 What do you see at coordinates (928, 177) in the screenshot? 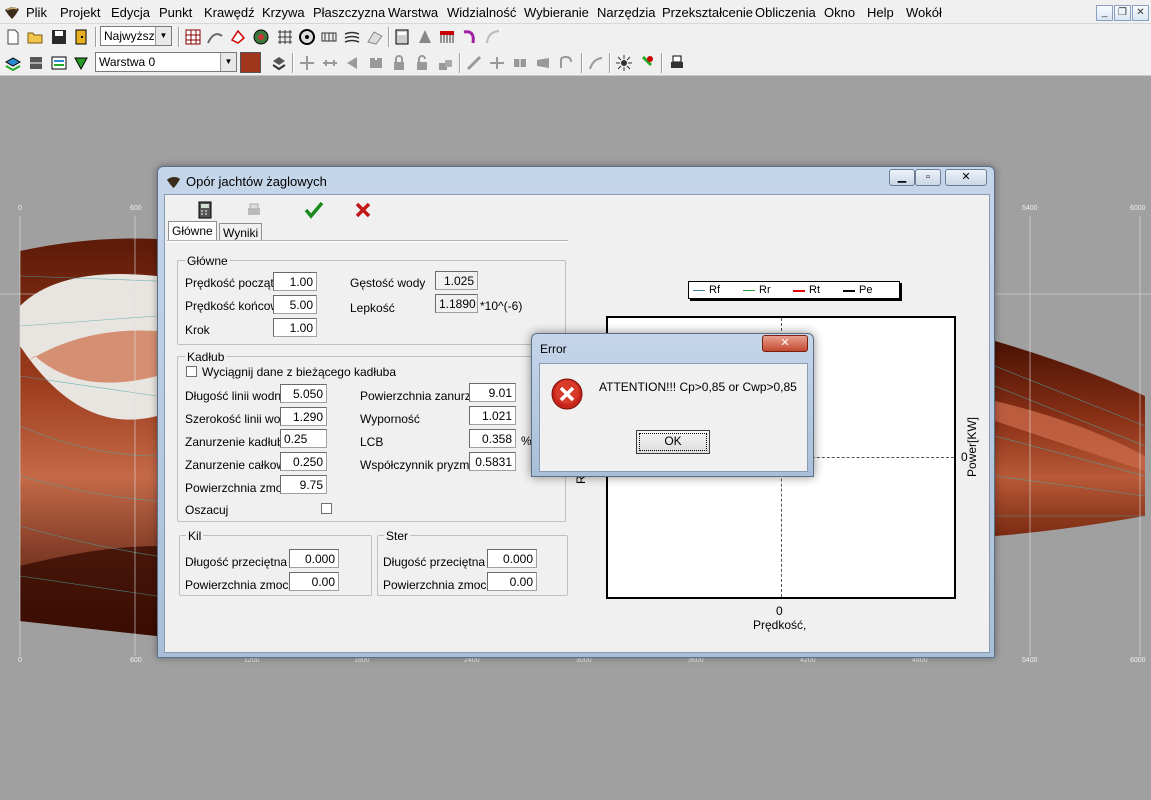
I see `maximize-icon: ▫` at bounding box center [928, 177].